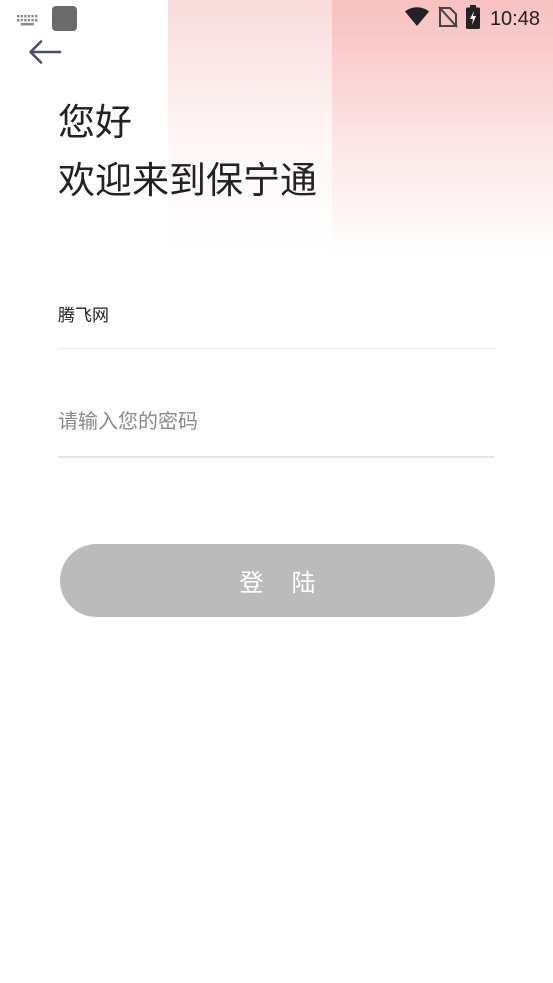 The image size is (553, 983). I want to click on arrow-left-icon, so click(45, 54).